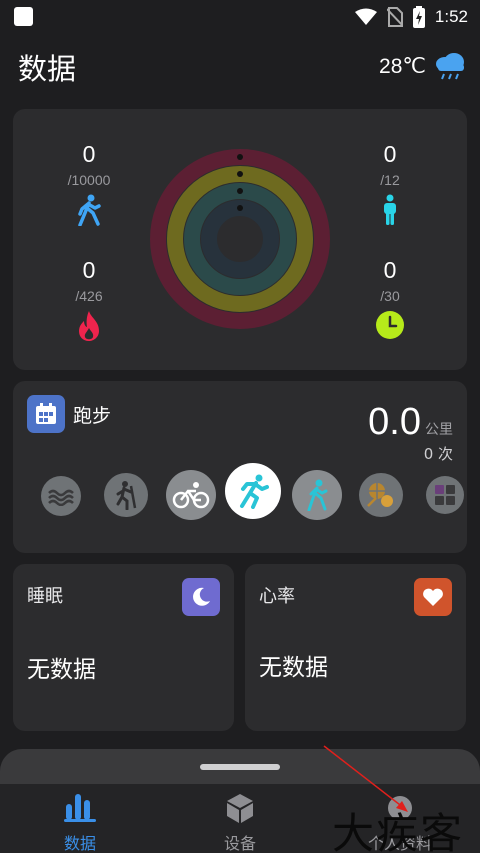  Describe the element at coordinates (89, 296) in the screenshot. I see `calories-goal: /426` at that location.